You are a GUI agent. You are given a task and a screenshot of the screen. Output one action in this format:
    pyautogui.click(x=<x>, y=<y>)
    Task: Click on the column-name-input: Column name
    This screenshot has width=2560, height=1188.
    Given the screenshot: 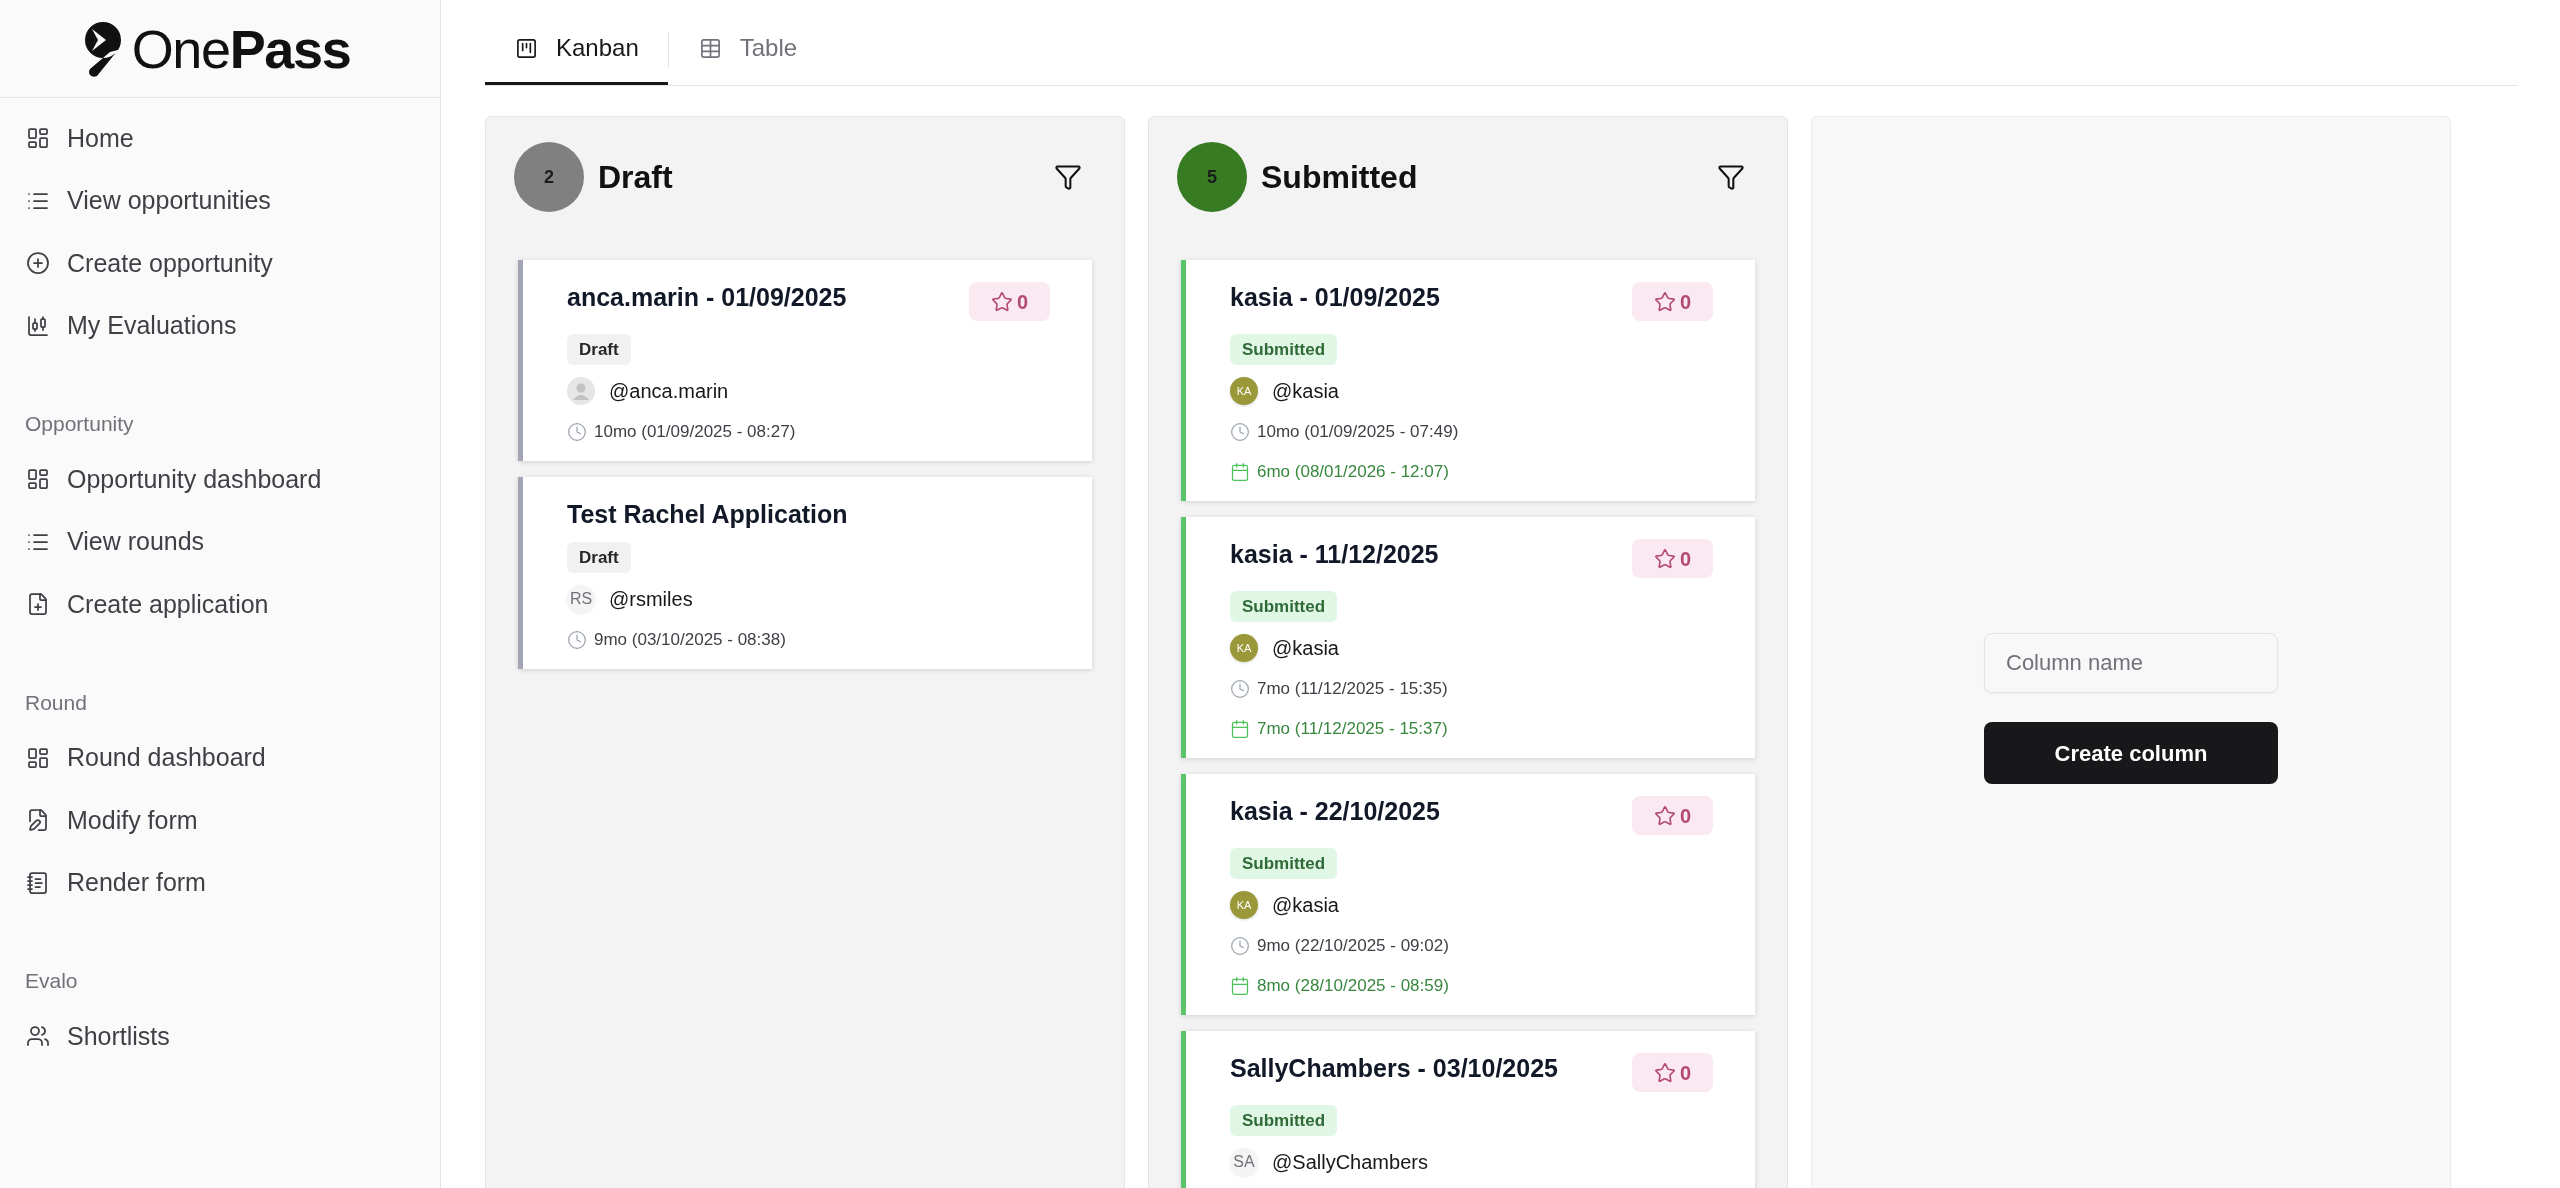 What is the action you would take?
    pyautogui.click(x=2131, y=663)
    